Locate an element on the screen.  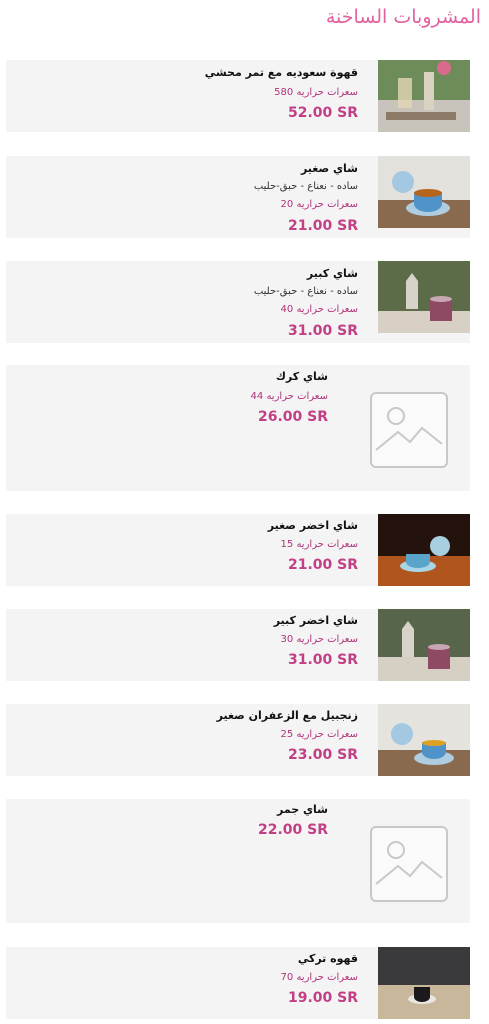
item-name: شاي اخضر كبير is located at coordinates (315, 620).